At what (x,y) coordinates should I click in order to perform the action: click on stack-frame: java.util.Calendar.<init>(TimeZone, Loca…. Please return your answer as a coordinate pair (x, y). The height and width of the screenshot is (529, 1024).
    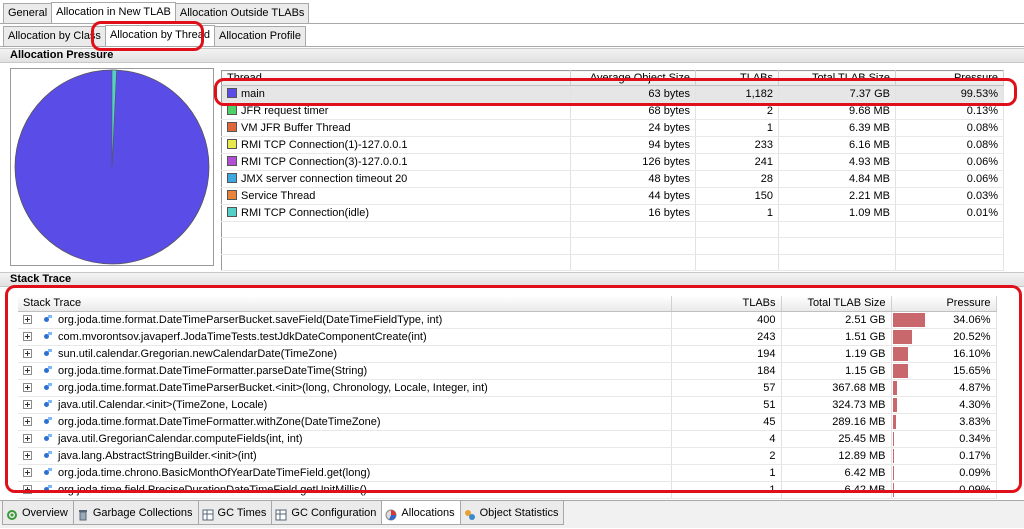
    Looking at the image, I should click on (162, 405).